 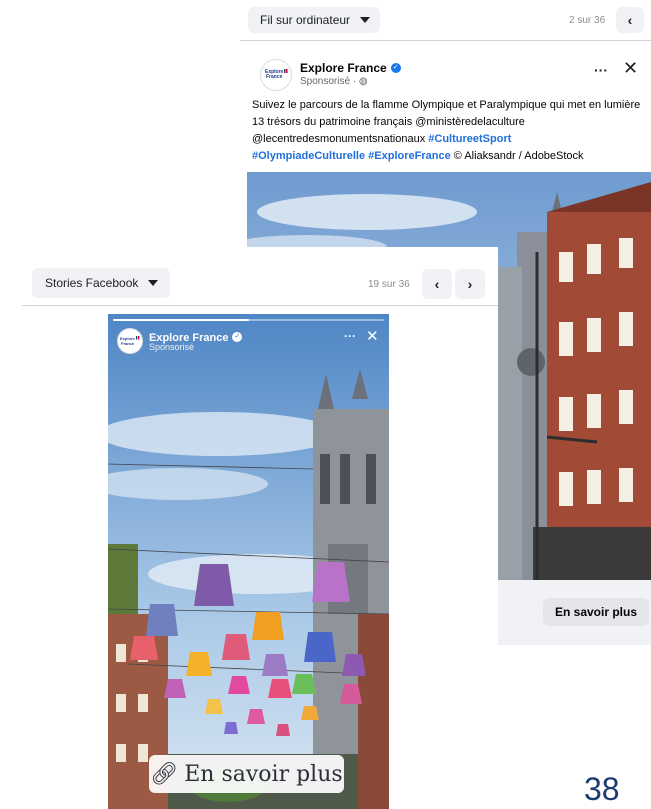 I want to click on learn-more-button: 🔗︎ En savoir plus, so click(x=246, y=774).